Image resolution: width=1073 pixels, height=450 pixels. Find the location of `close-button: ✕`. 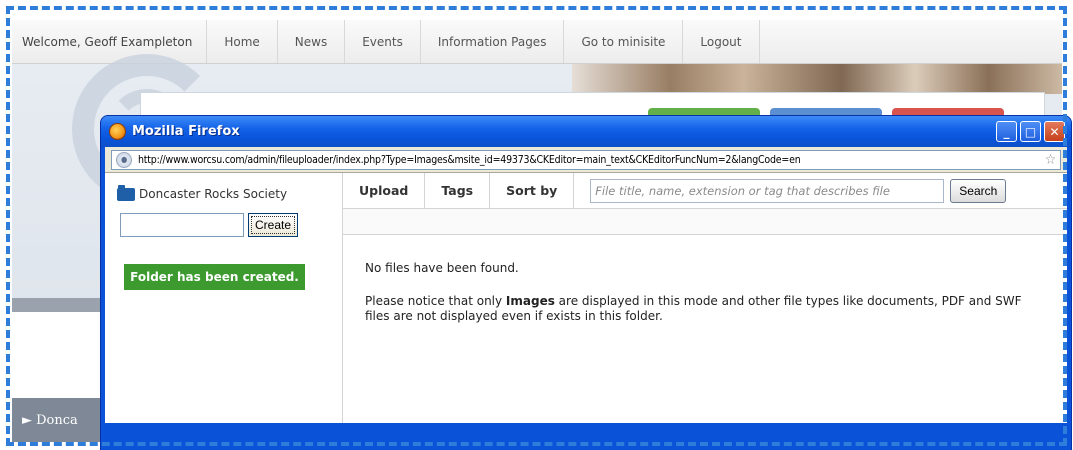

close-button: ✕ is located at coordinates (1054, 131).